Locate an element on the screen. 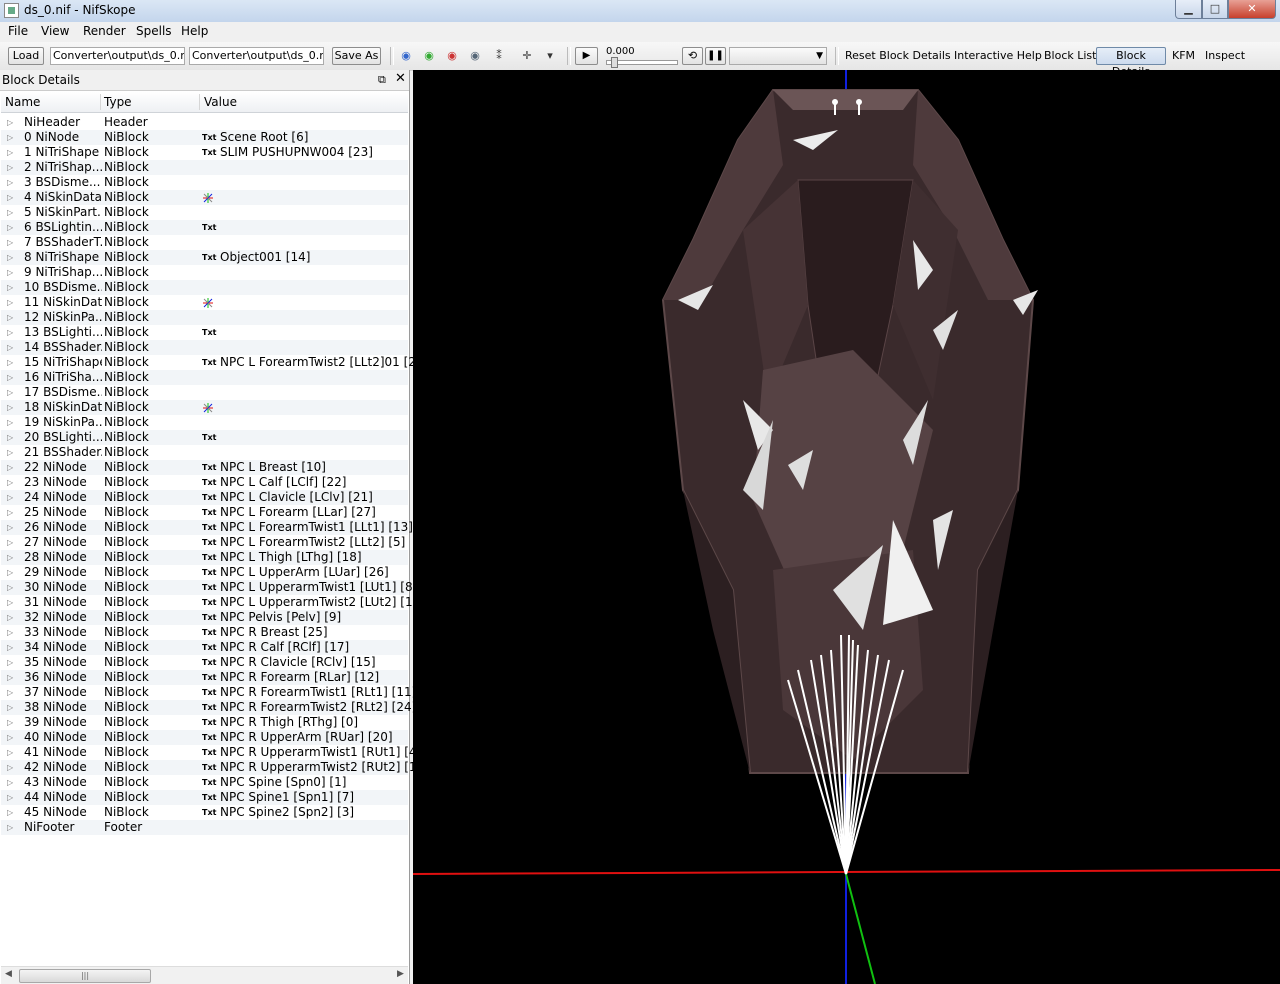 Image resolution: width=1280 pixels, height=984 pixels. dropdown-arrow-icon: ▾ is located at coordinates (550, 56).